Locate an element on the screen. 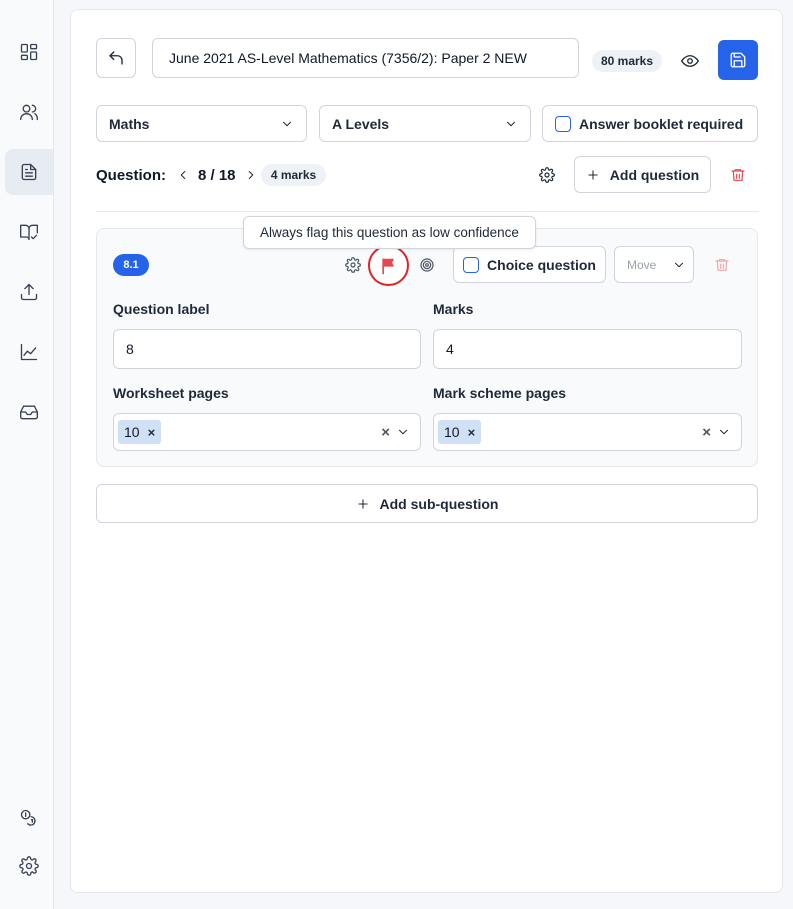  prev-question-button is located at coordinates (183, 175).